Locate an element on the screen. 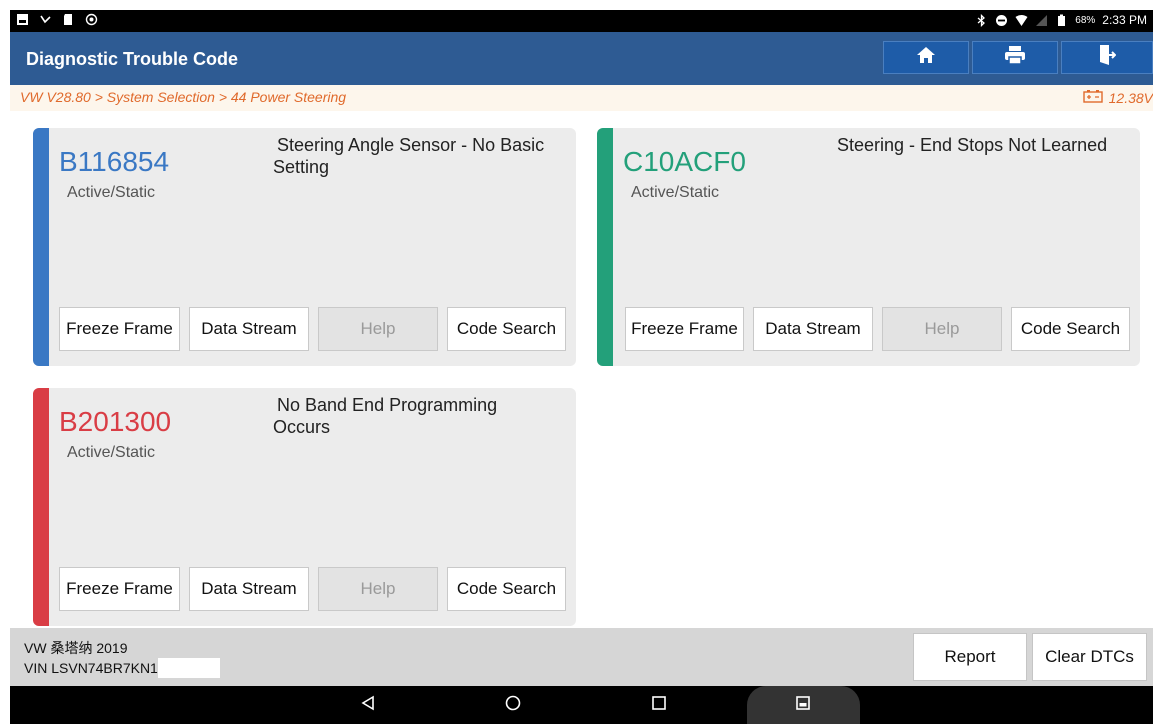  report-button: Report is located at coordinates (970, 657).